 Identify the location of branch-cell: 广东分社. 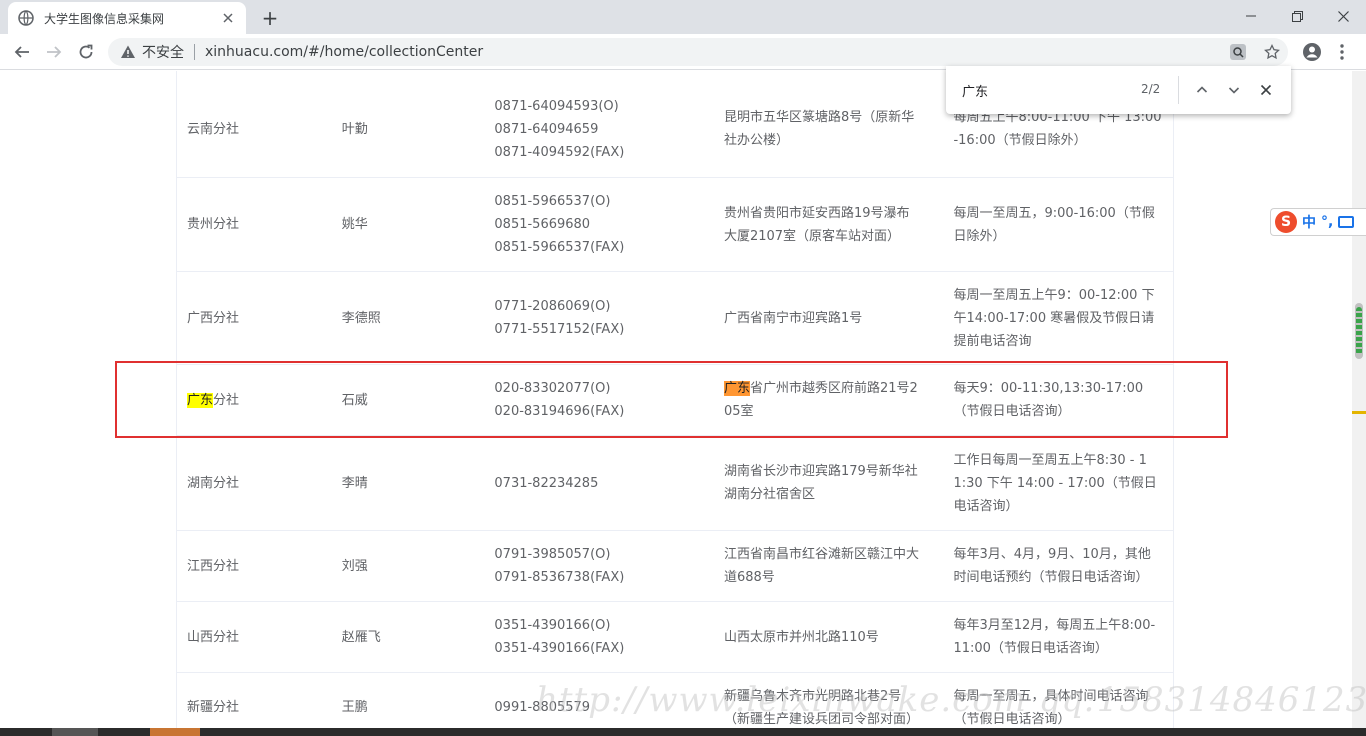
(254, 400).